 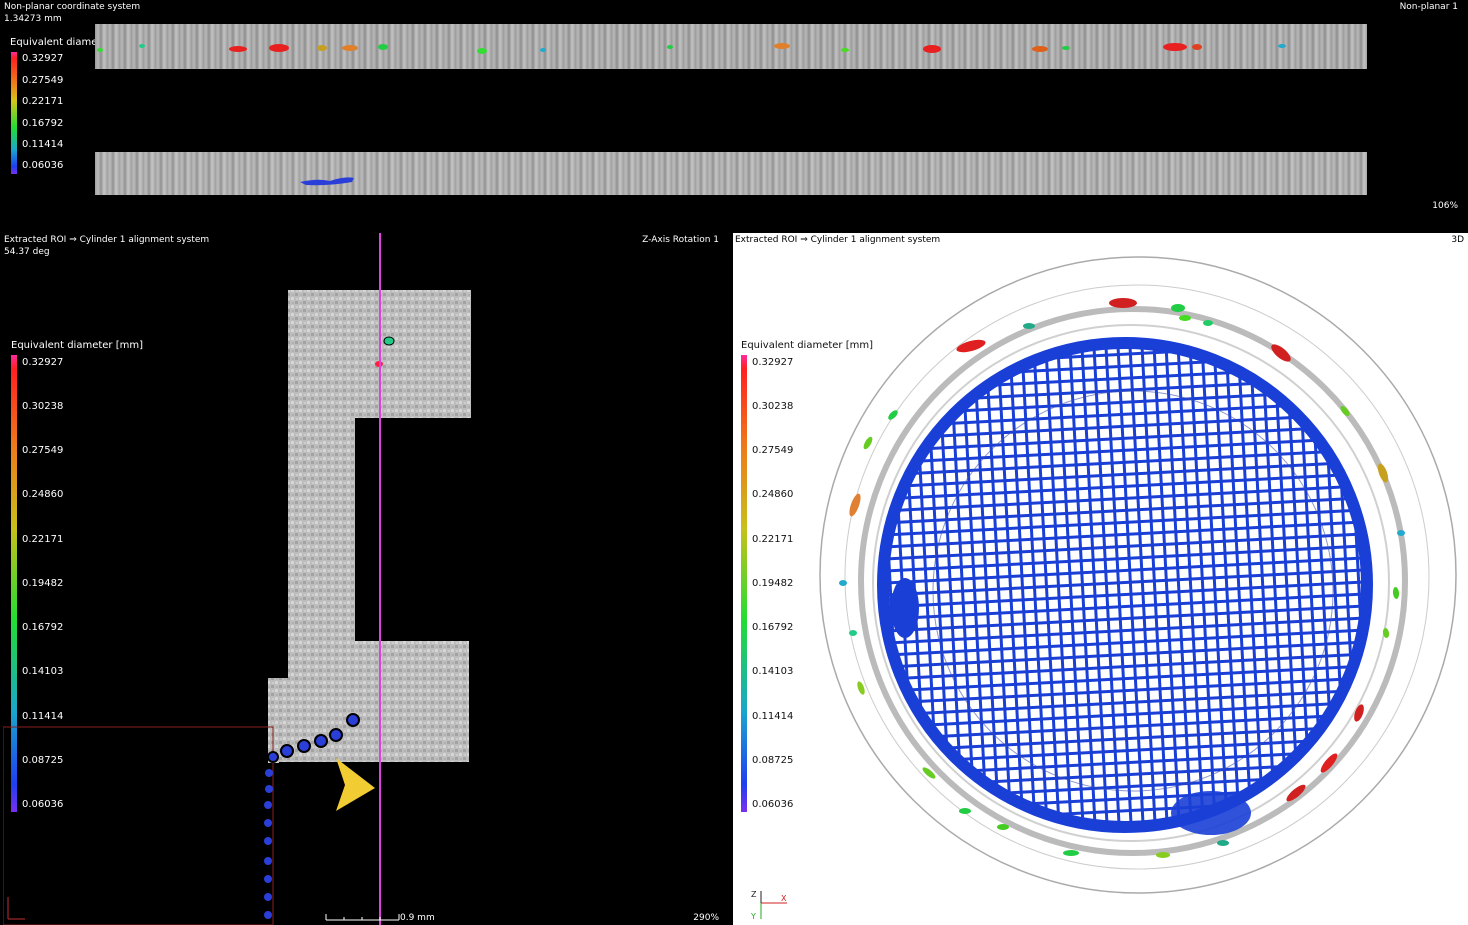 What do you see at coordinates (773, 671) in the screenshot?
I see `legend-tick: 0.14103` at bounding box center [773, 671].